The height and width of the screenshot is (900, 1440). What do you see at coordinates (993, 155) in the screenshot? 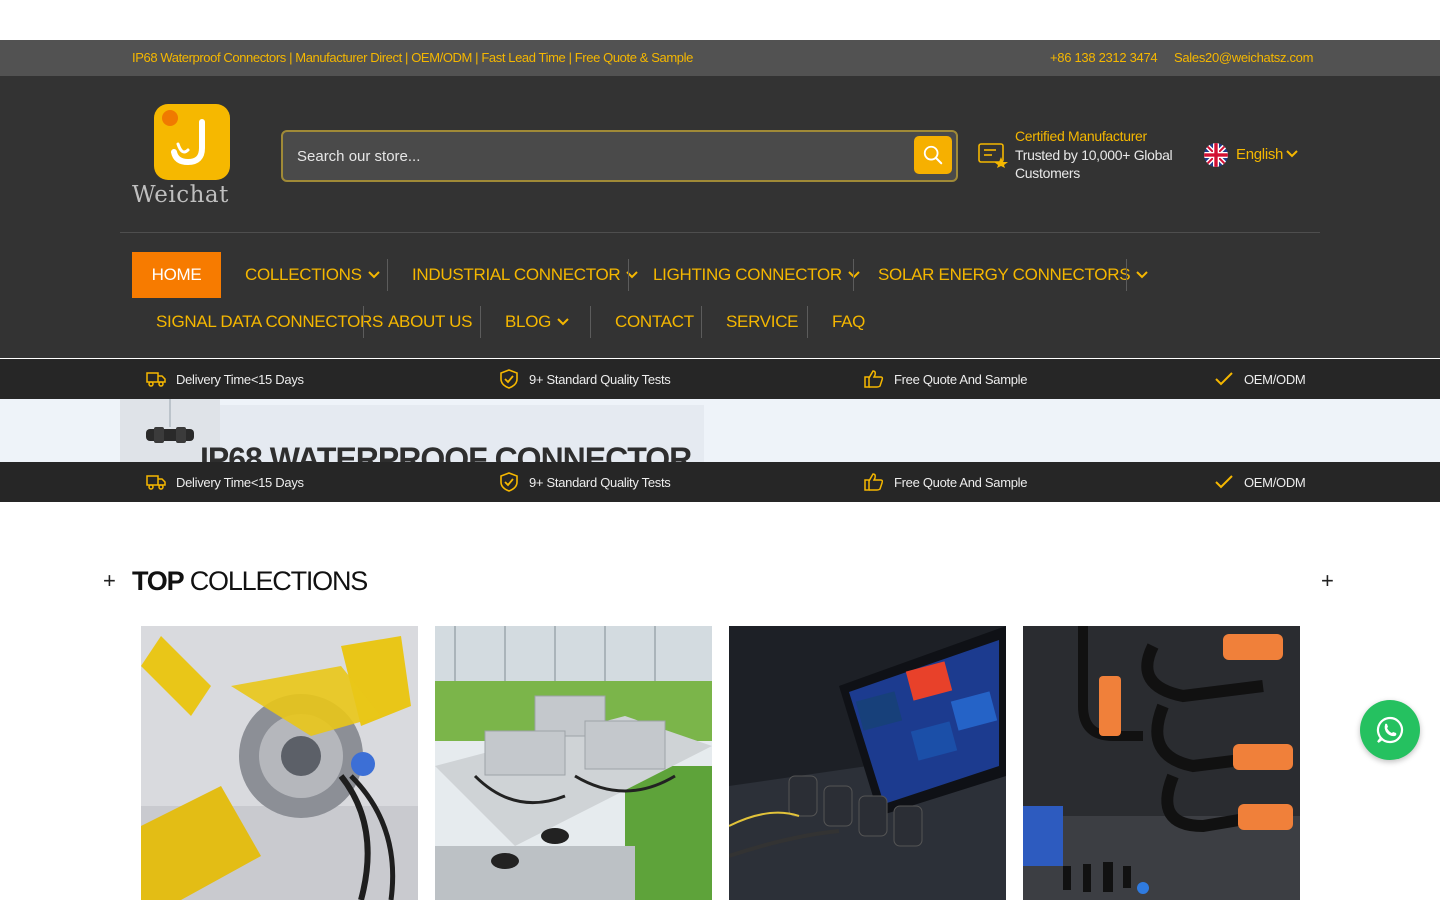
I see `certificate-icon` at bounding box center [993, 155].